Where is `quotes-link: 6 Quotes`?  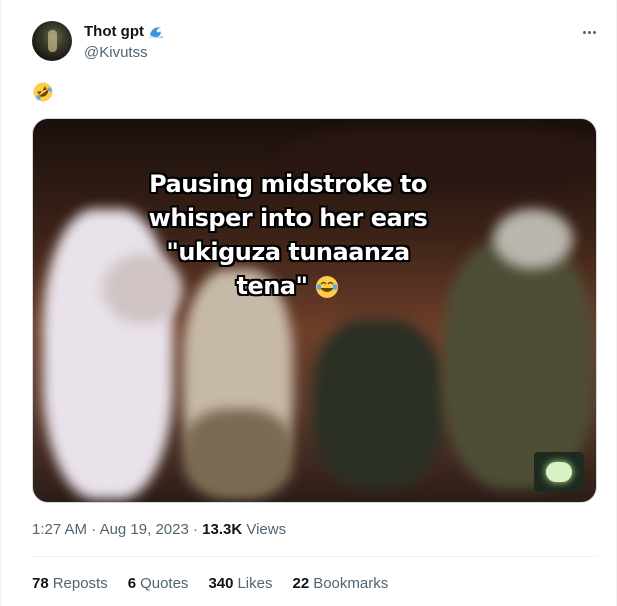 quotes-link: 6 Quotes is located at coordinates (158, 583).